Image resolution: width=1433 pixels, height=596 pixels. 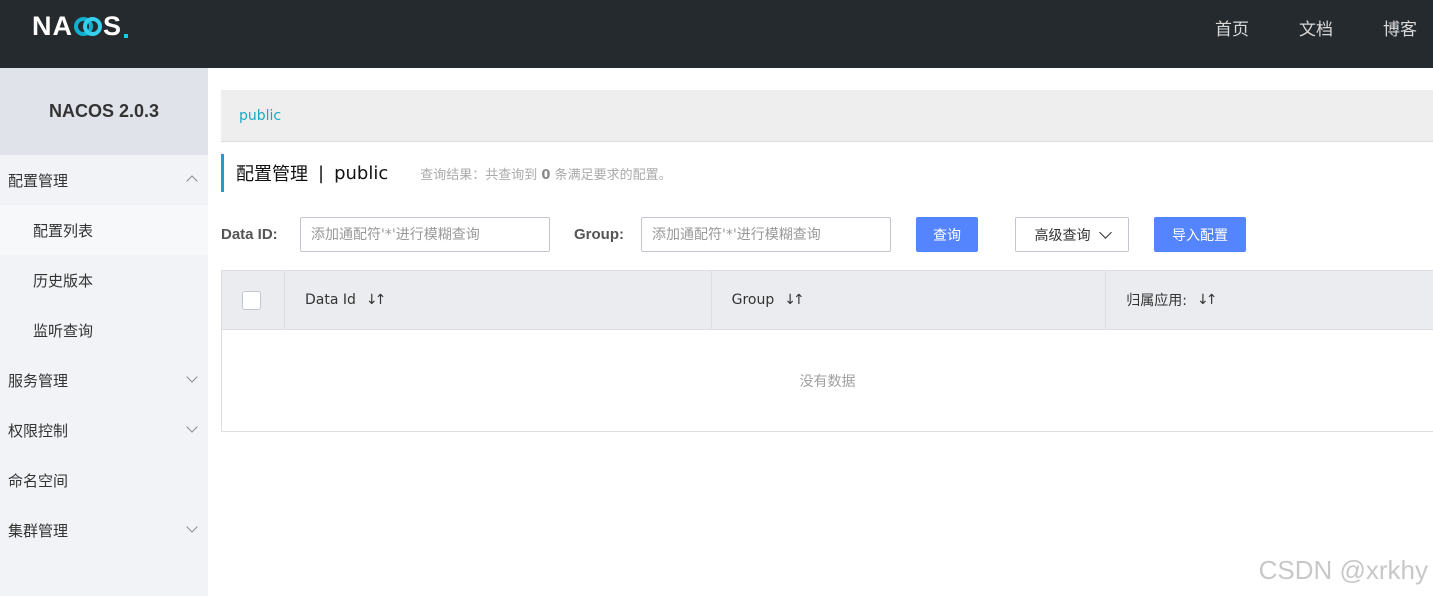 What do you see at coordinates (1232, 27) in the screenshot?
I see `nav-home-link: 首页` at bounding box center [1232, 27].